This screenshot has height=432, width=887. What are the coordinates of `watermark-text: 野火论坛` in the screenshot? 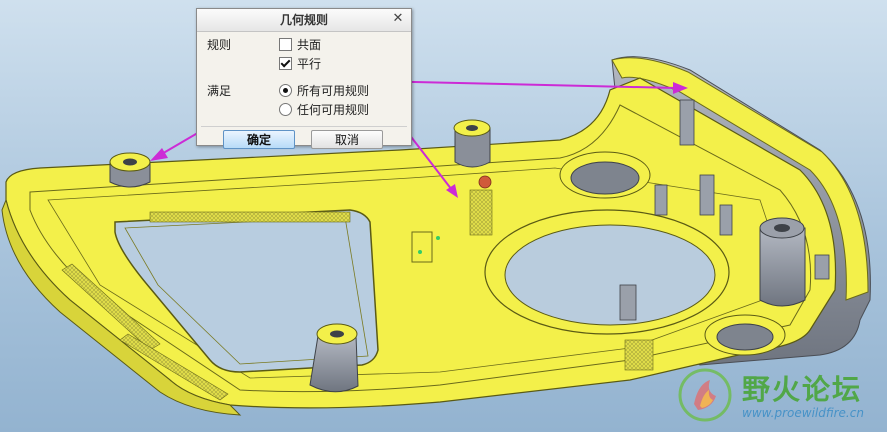 It's located at (802, 389).